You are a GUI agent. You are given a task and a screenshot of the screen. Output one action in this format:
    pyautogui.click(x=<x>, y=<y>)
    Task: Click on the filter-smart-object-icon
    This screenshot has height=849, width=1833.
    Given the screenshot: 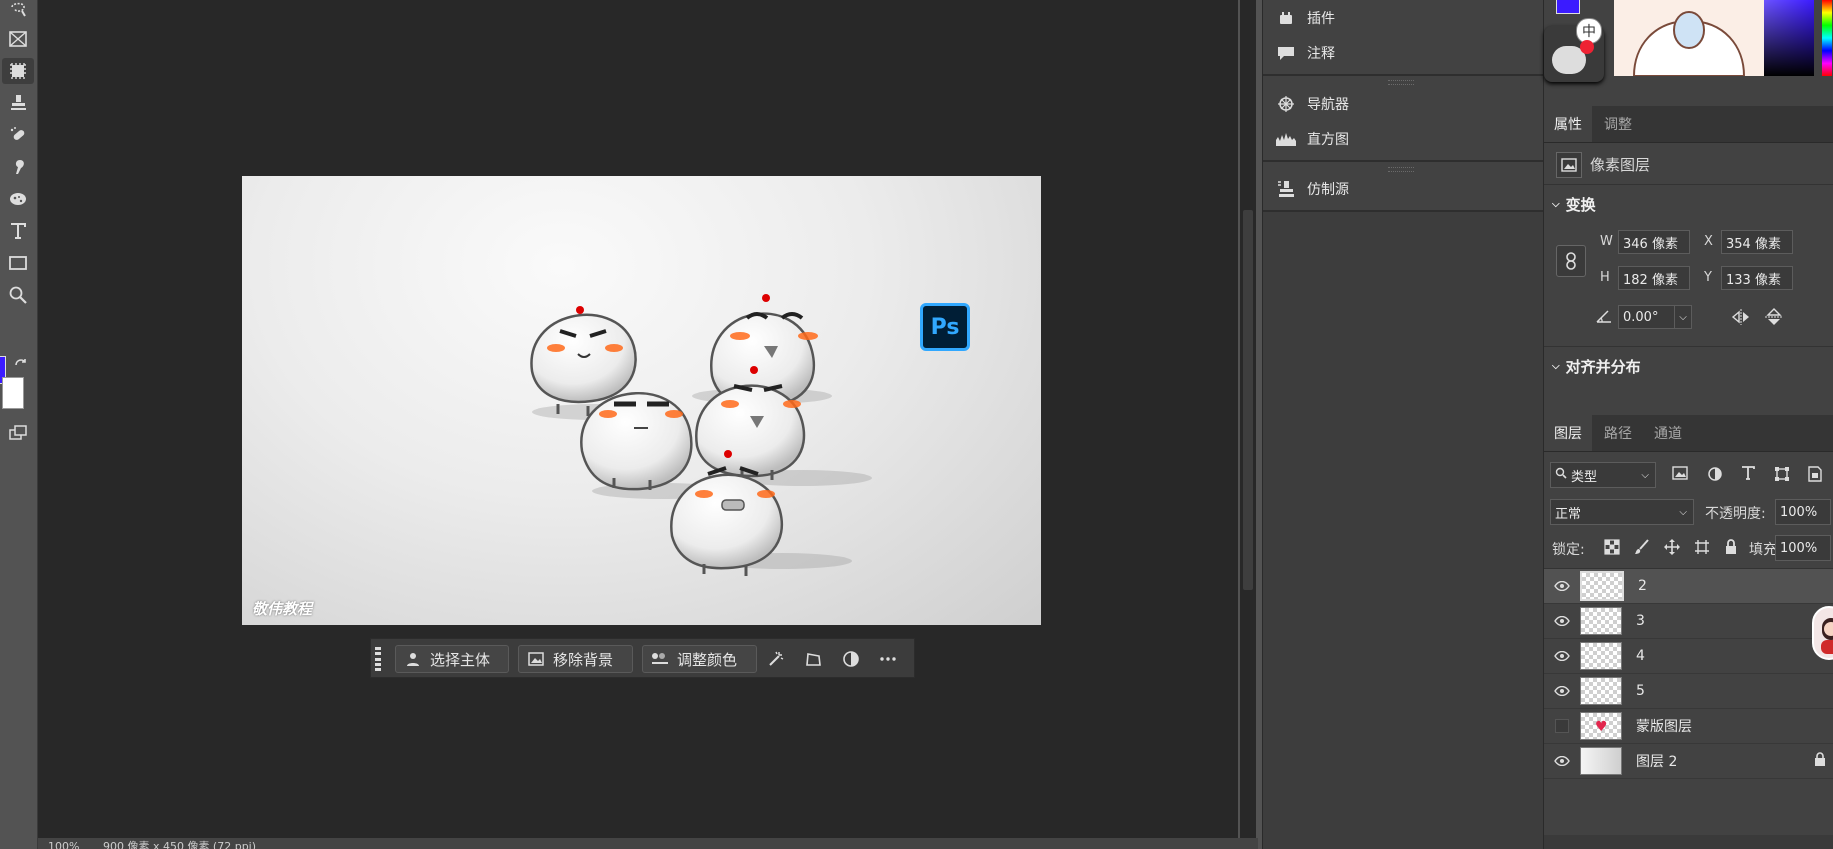 What is the action you would take?
    pyautogui.click(x=1815, y=475)
    